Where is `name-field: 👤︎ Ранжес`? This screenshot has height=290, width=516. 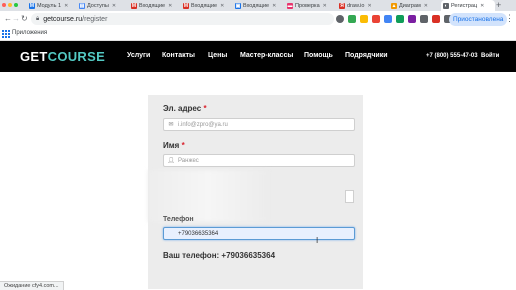 name-field: 👤︎ Ранжес is located at coordinates (259, 160).